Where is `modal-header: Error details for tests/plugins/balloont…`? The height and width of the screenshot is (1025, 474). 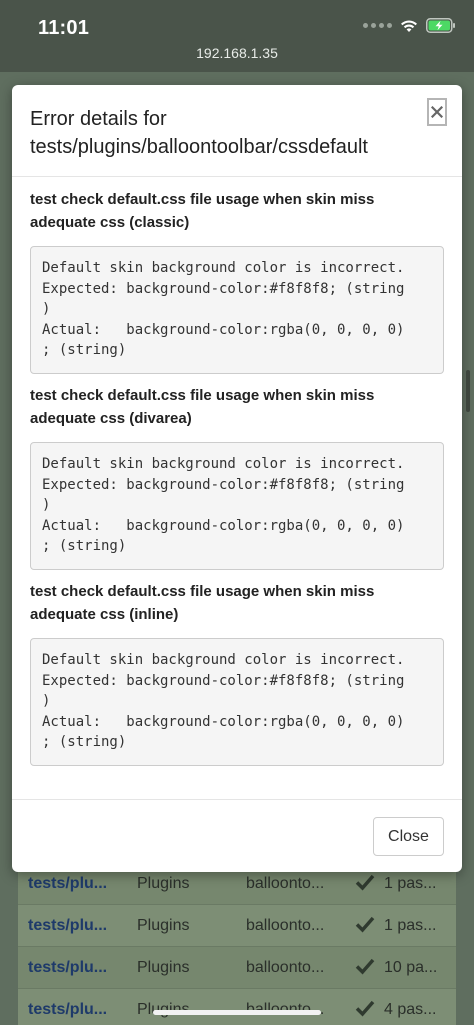
modal-header: Error details for tests/plugins/balloont… is located at coordinates (237, 131).